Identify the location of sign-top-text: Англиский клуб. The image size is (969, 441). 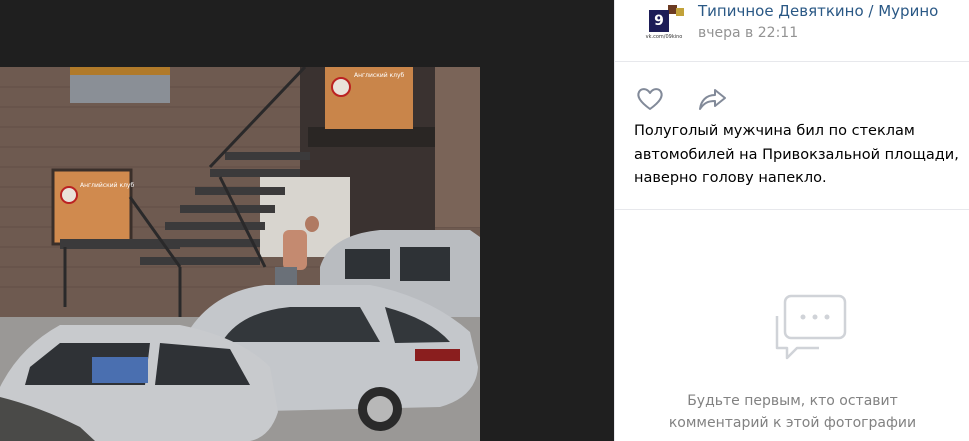
(379, 75).